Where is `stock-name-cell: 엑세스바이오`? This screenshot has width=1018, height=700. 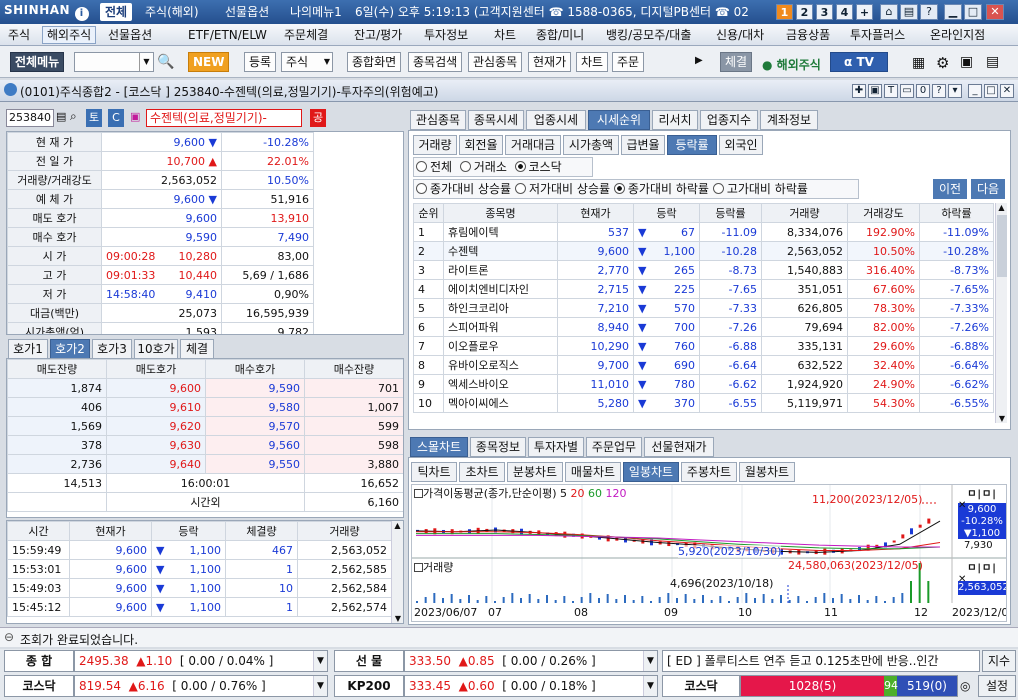
stock-name-cell: 엑세스바이오 is located at coordinates (500, 384).